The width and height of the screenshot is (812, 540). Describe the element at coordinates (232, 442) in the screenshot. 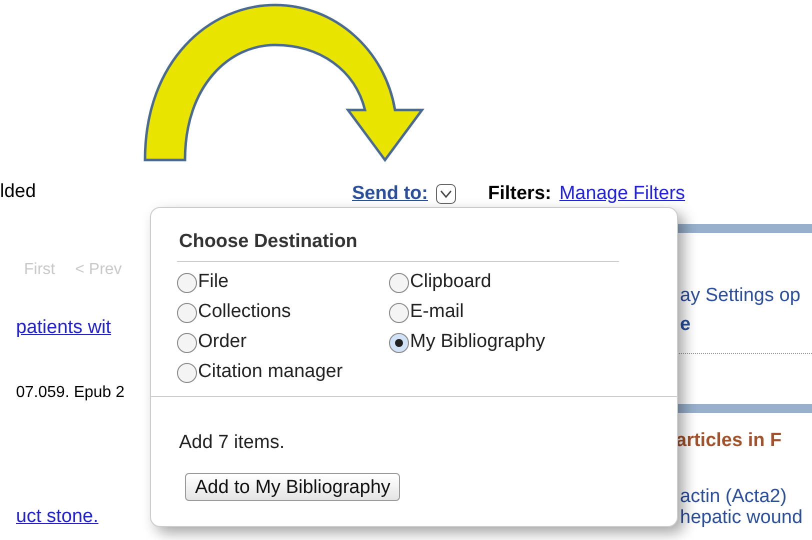

I see `summary-text: Add 7 items.` at that location.